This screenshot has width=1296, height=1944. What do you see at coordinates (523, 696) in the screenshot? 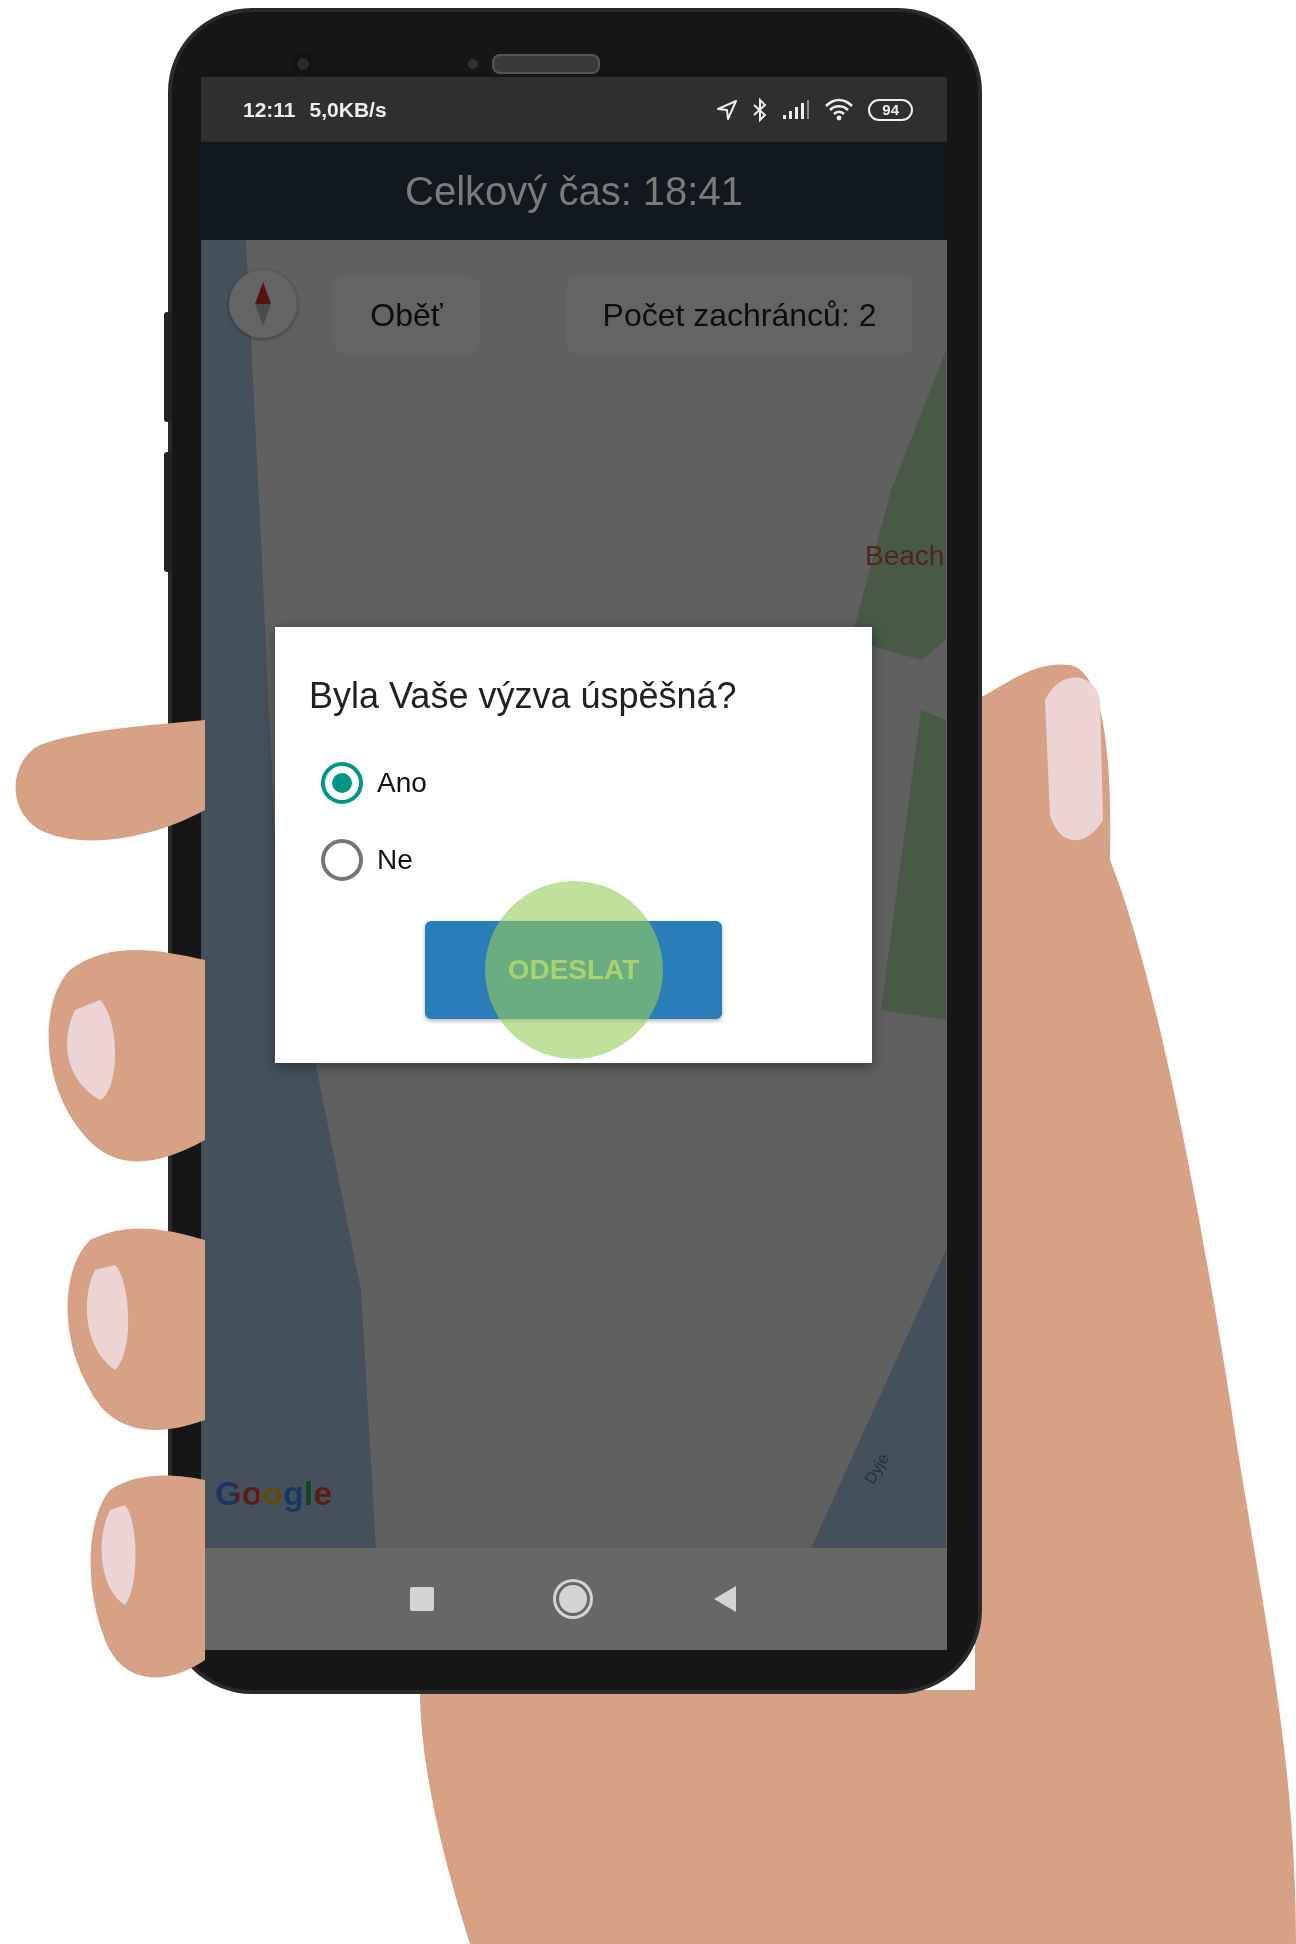
I see `dialog-title: Byla Vaše výzva úspěšná?` at bounding box center [523, 696].